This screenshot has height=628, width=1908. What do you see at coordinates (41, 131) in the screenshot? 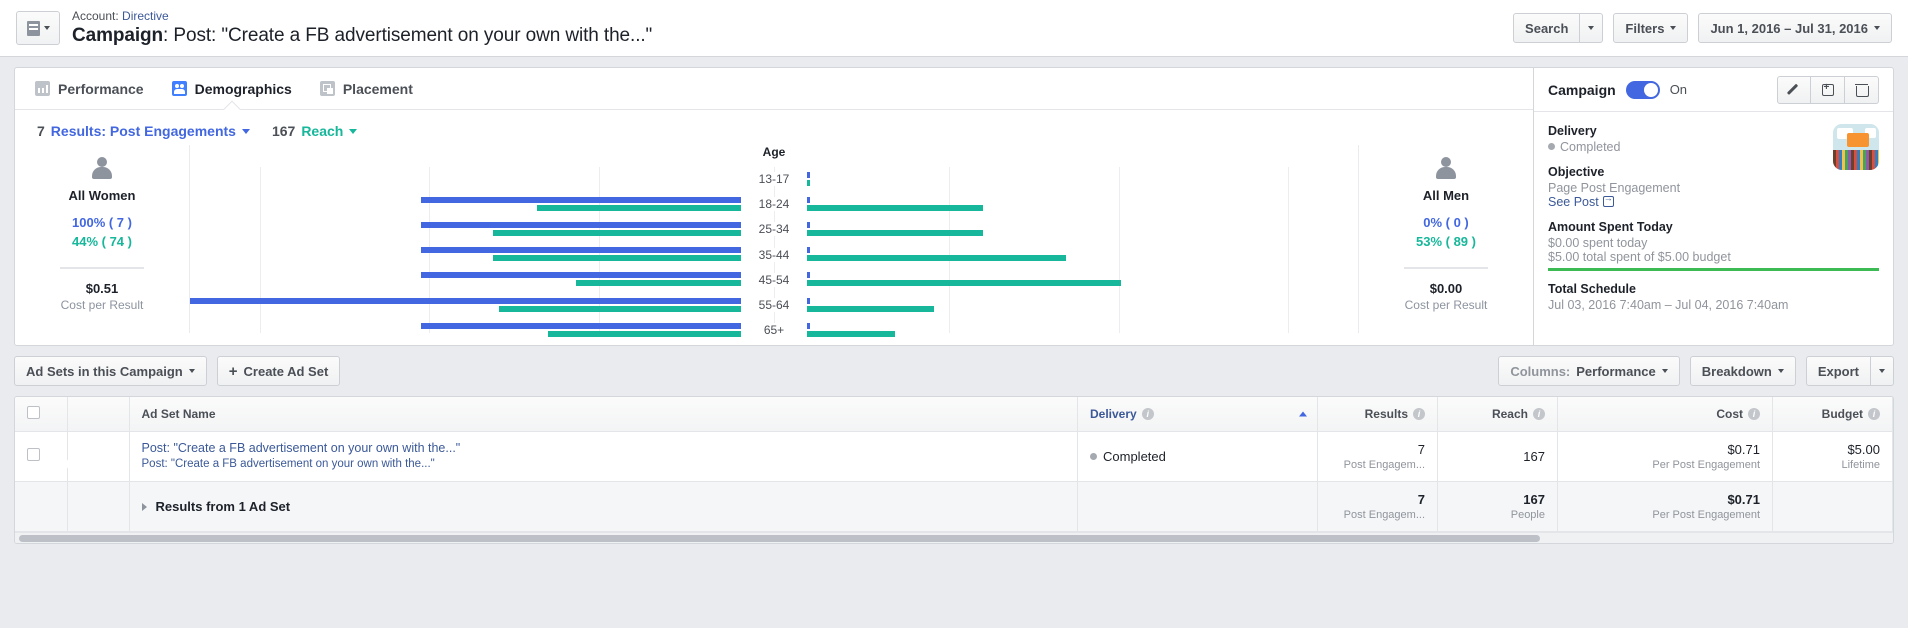
I see `results-metric-value: 7` at bounding box center [41, 131].